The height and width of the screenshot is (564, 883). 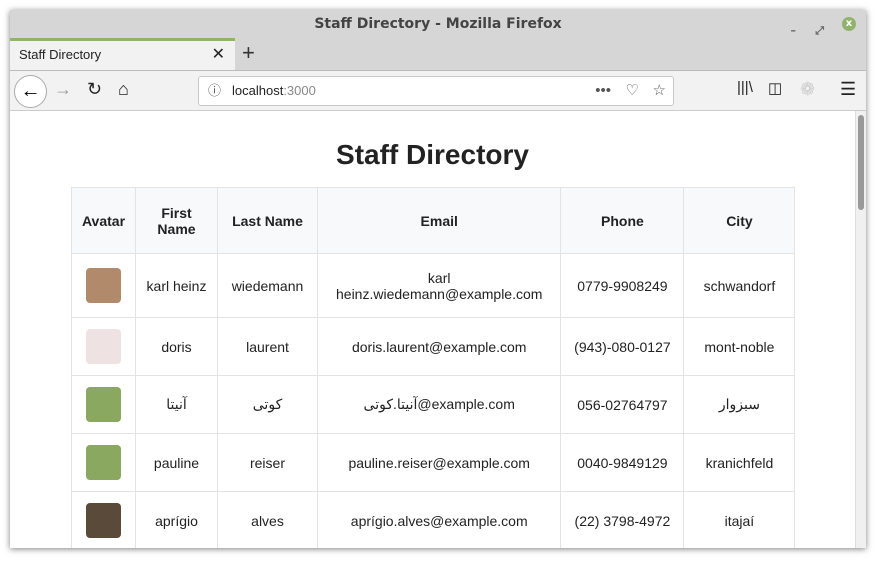 I want to click on cell-email: pauline.reiser@example.com, so click(x=439, y=462).